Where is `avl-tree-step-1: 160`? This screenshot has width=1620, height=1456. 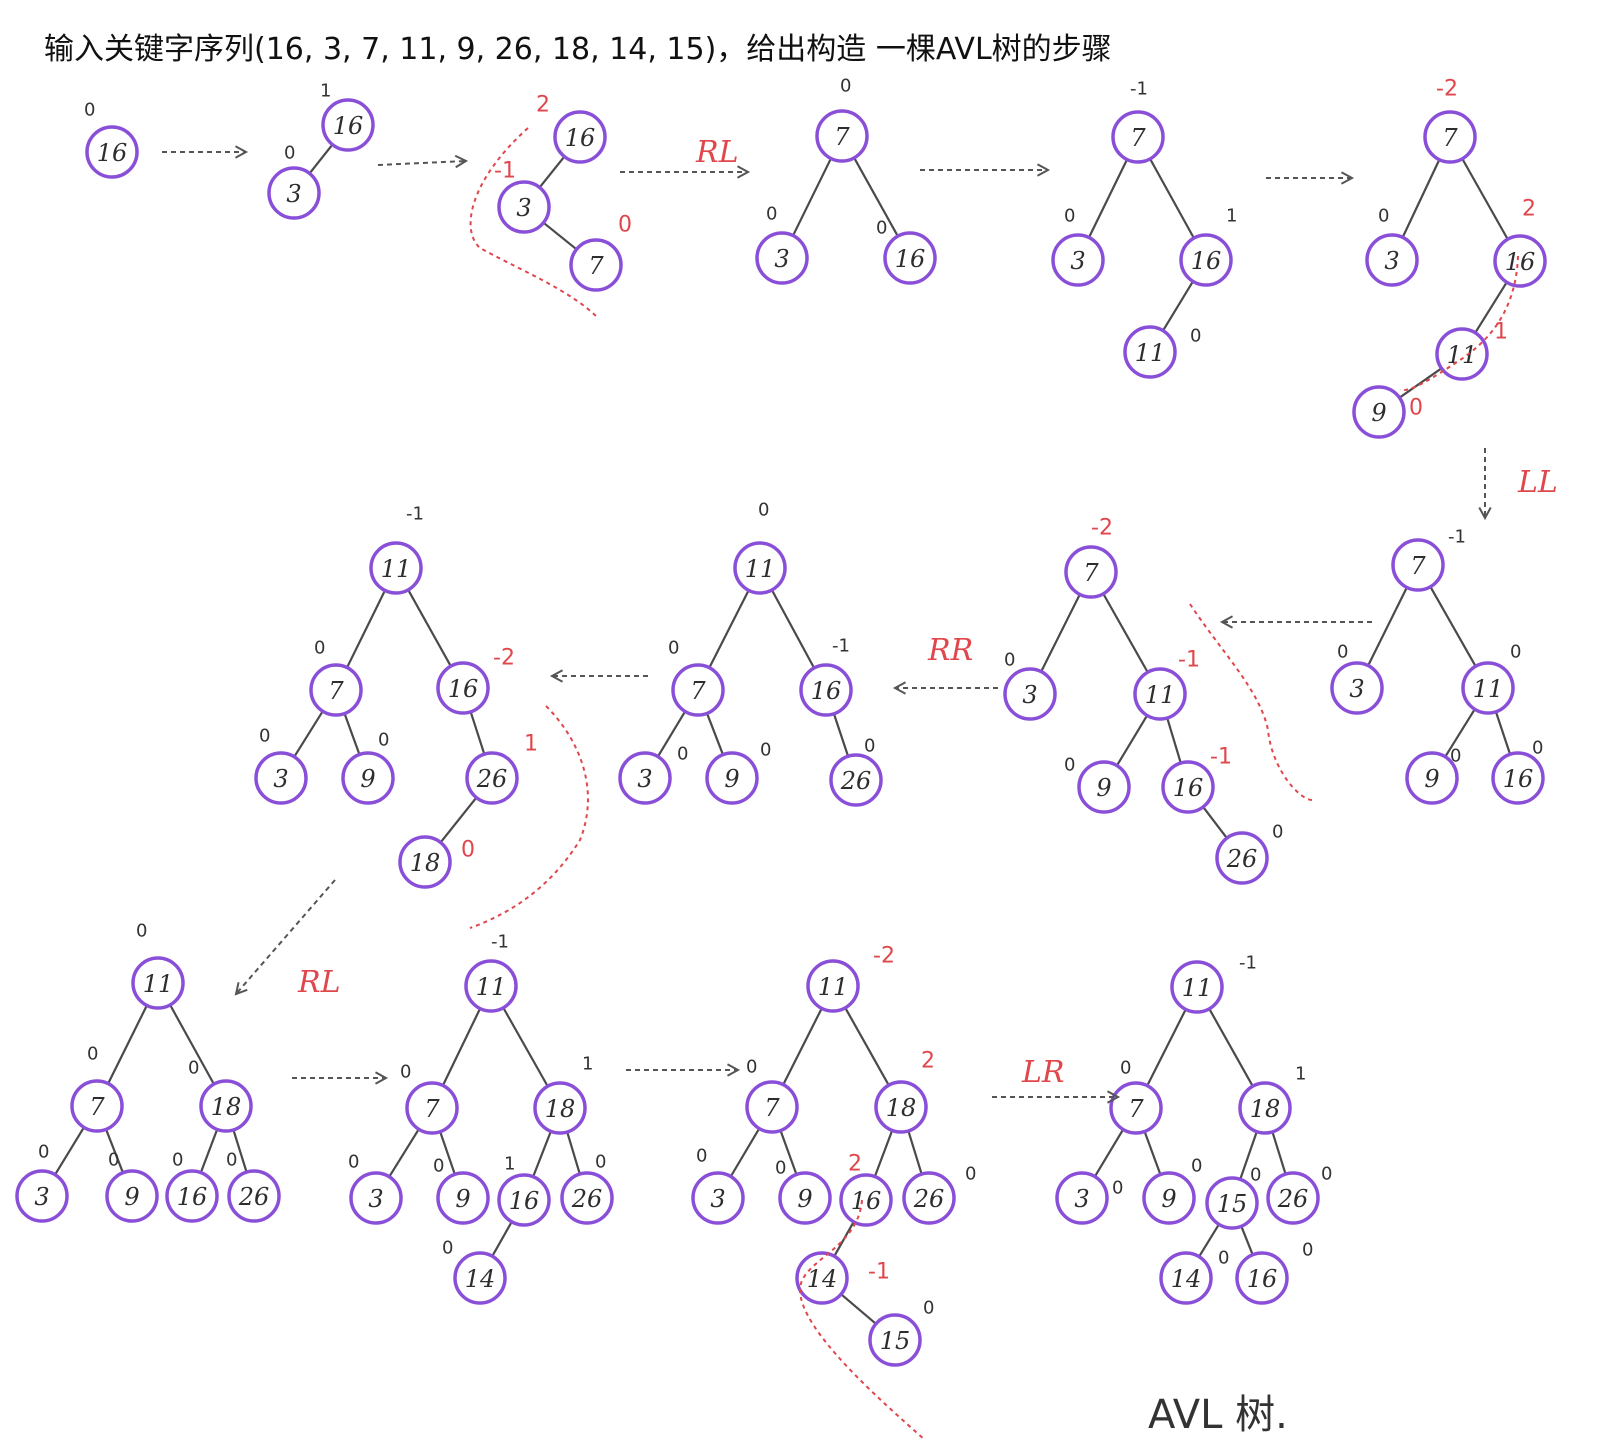 avl-tree-step-1: 160 is located at coordinates (111, 139).